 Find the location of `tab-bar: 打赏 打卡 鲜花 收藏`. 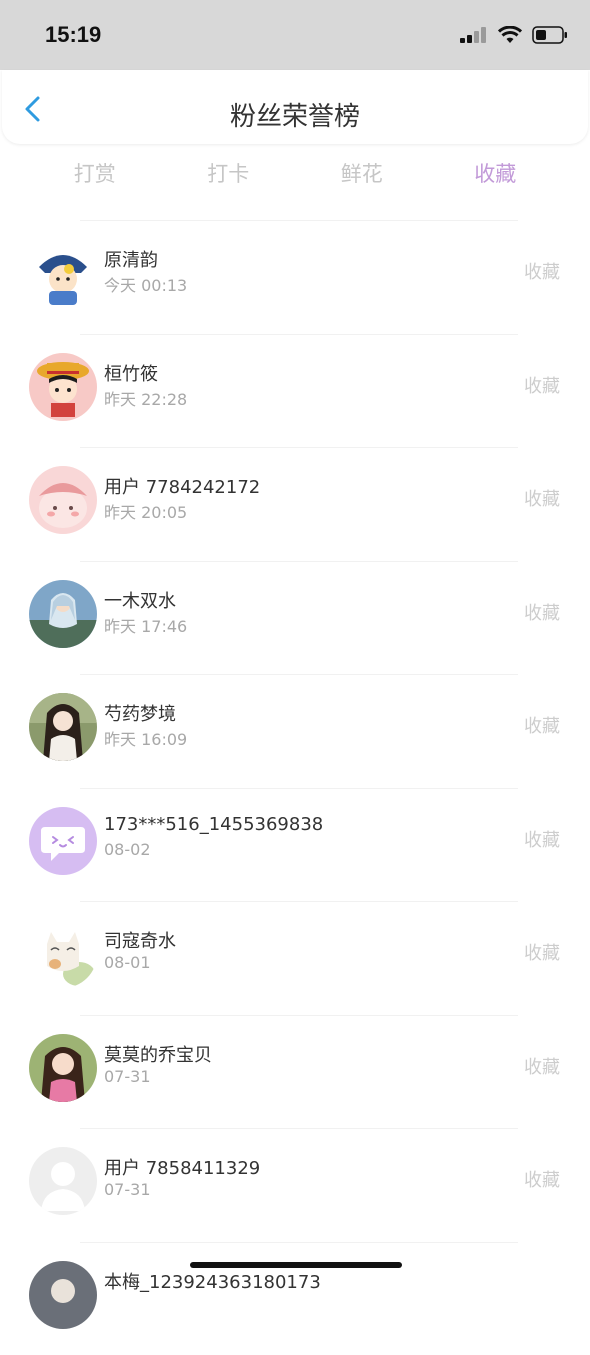

tab-bar: 打赏 打卡 鲜花 收藏 is located at coordinates (295, 175).